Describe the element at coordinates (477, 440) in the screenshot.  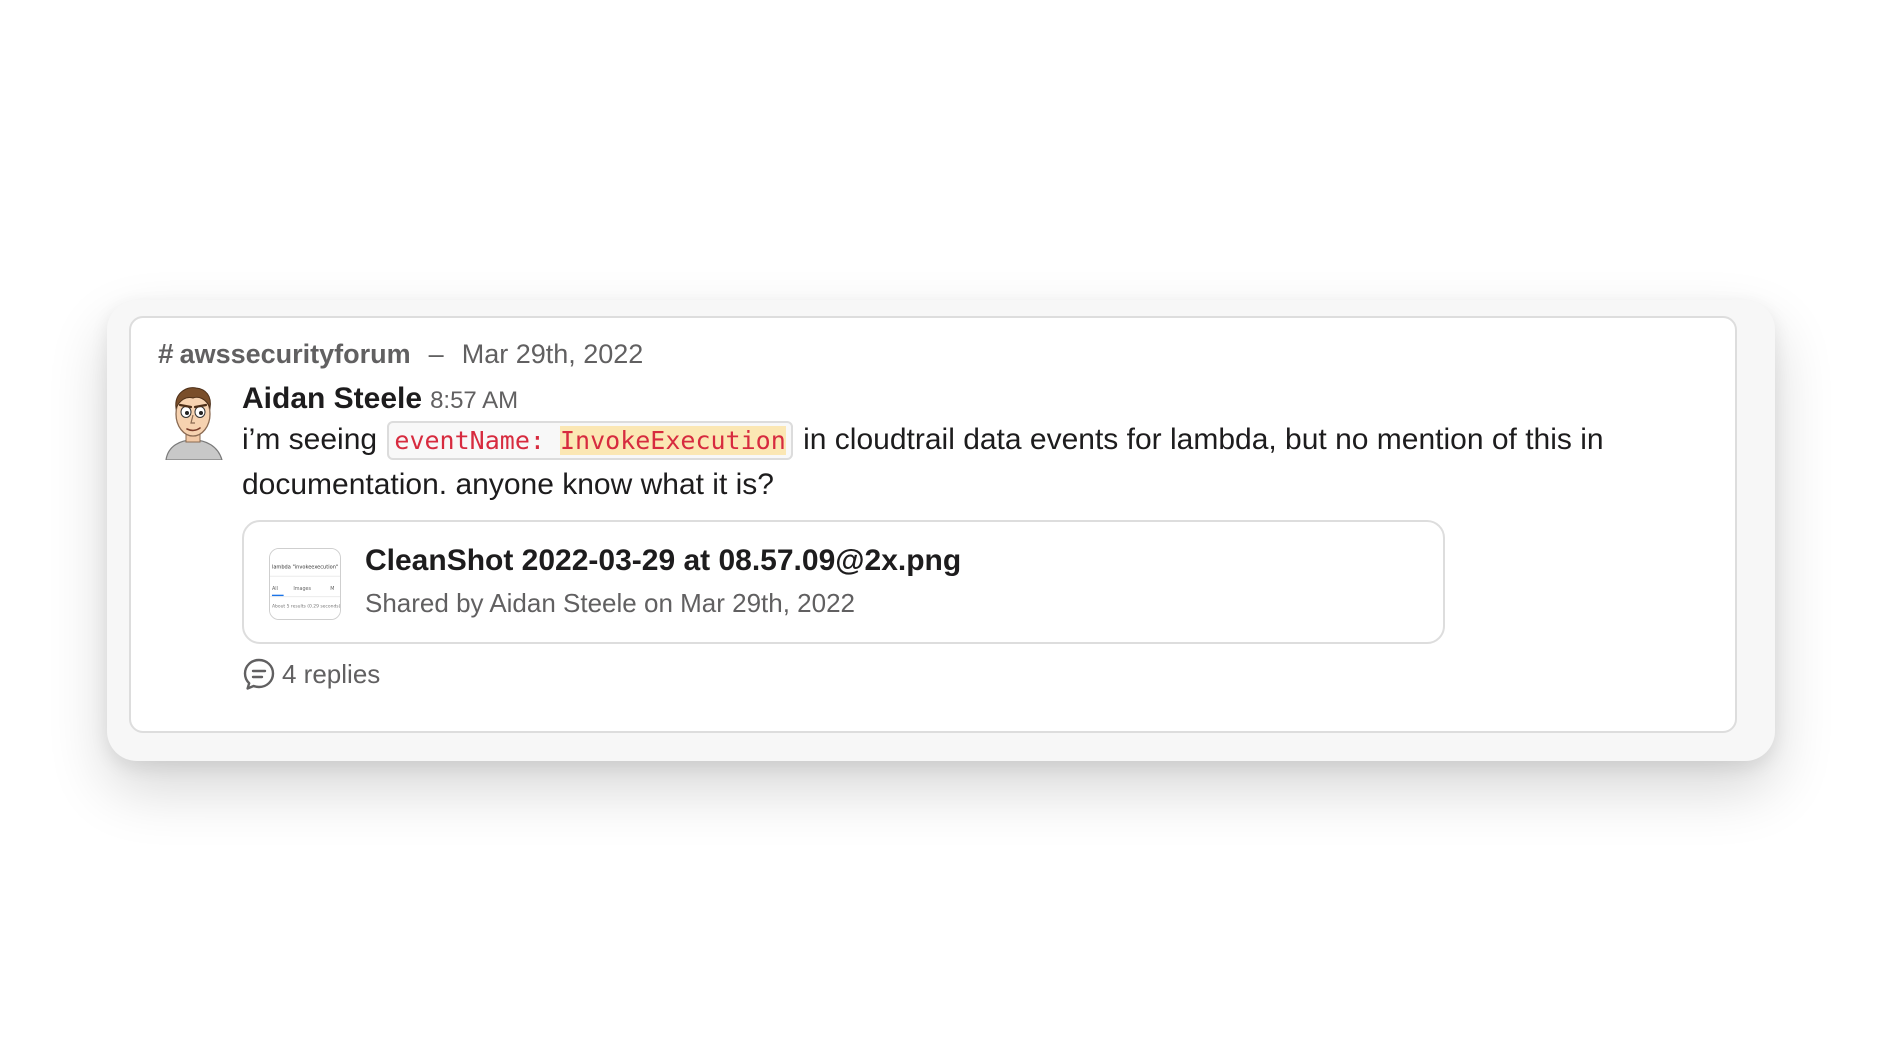
I see `inline-code-key: eventName:` at that location.